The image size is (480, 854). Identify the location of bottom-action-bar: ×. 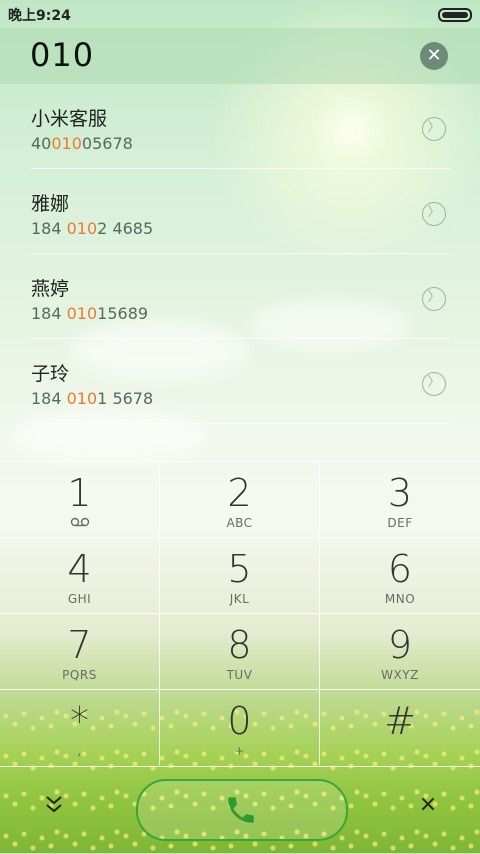
(240, 810).